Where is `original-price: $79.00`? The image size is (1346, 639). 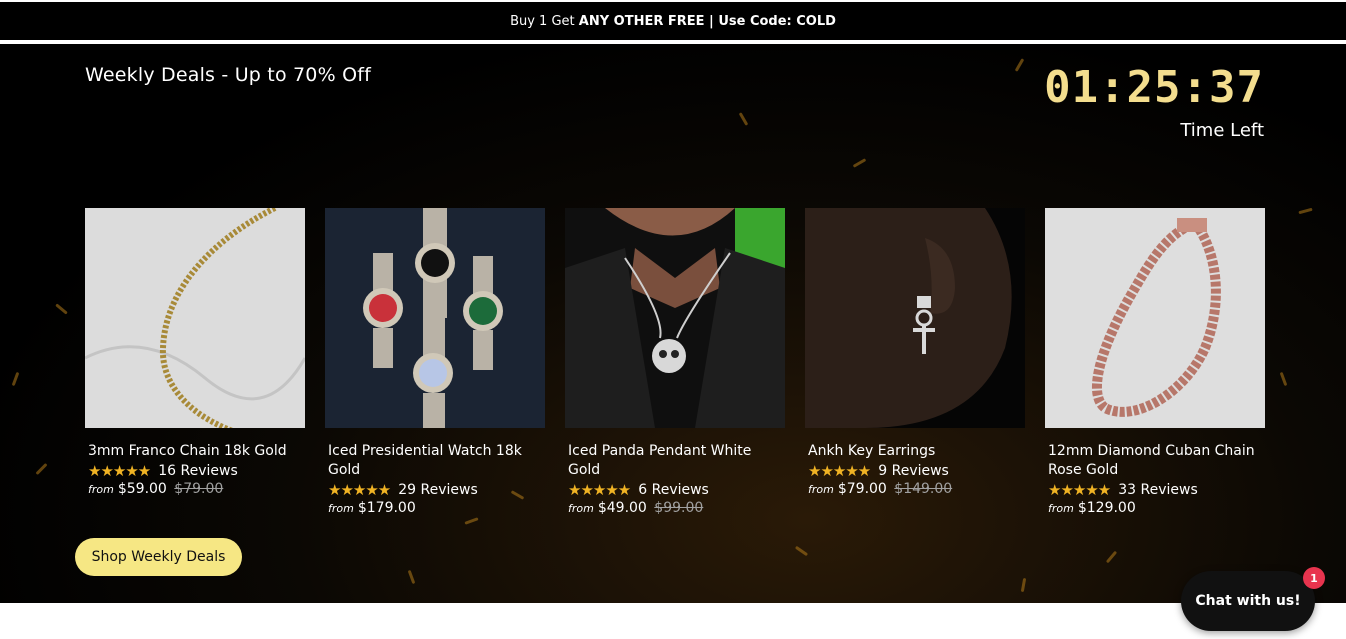
original-price: $79.00 is located at coordinates (199, 489).